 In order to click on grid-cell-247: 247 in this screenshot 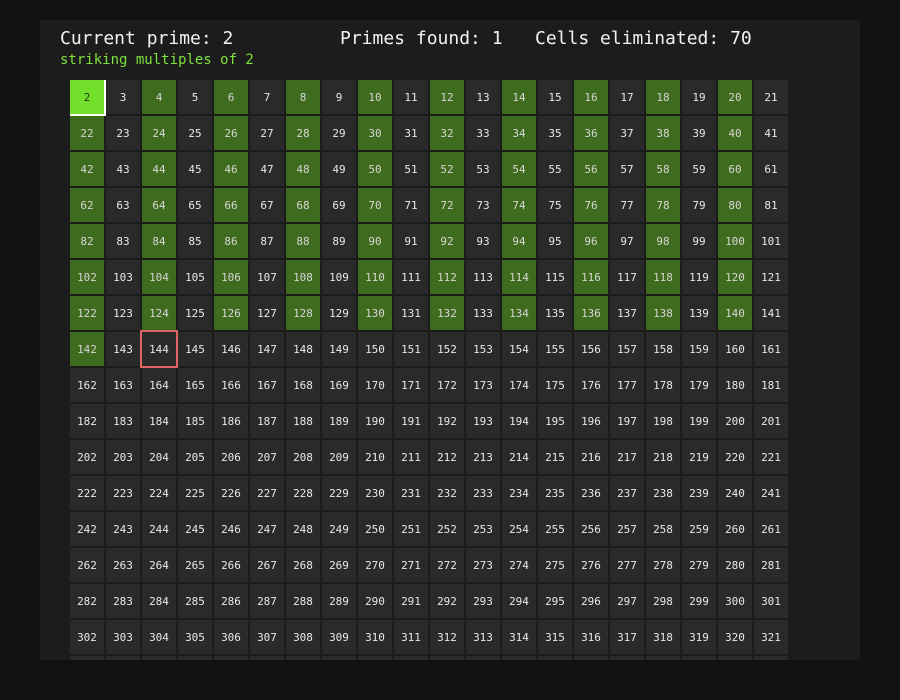, I will do `click(267, 529)`.